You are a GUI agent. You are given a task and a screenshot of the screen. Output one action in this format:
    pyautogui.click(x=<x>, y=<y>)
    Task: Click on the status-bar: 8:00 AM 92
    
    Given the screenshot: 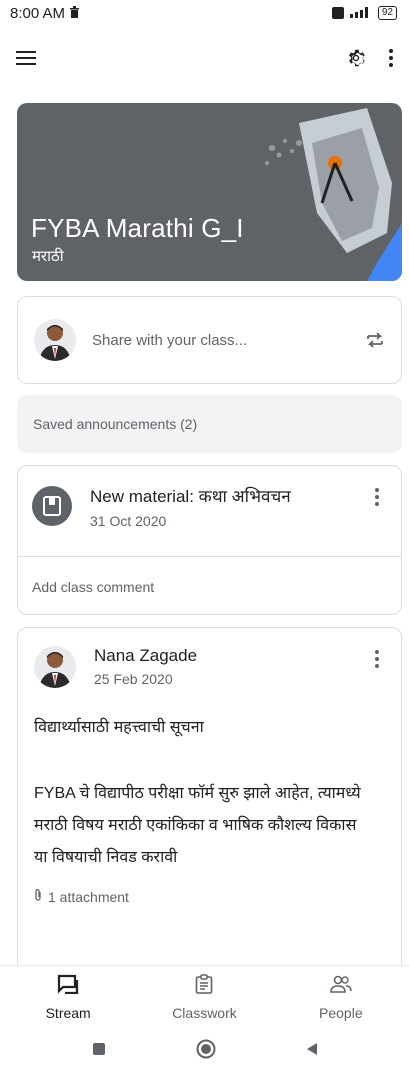 What is the action you would take?
    pyautogui.click(x=204, y=13)
    